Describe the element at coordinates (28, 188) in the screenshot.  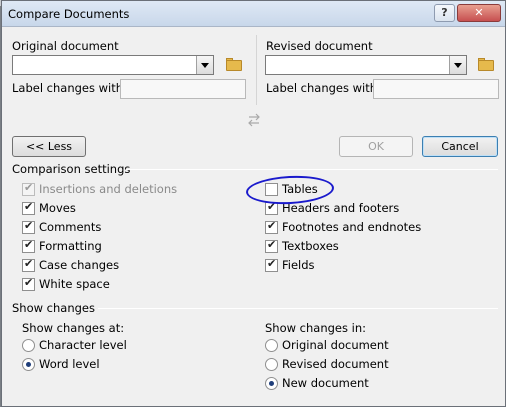
I see `insertions-deletions-checkbox` at that location.